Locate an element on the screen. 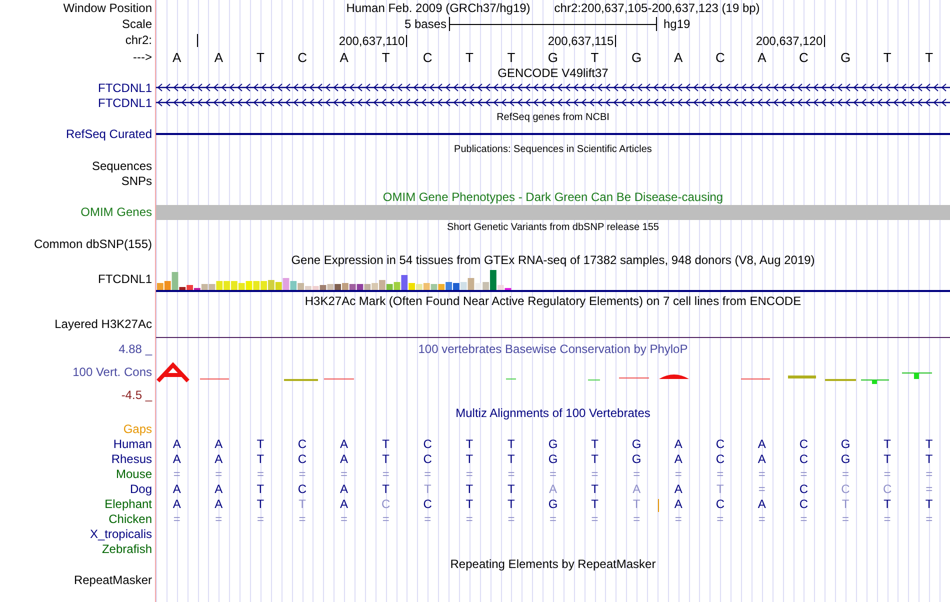 The width and height of the screenshot is (950, 602). track-label: Scale is located at coordinates (137, 24).